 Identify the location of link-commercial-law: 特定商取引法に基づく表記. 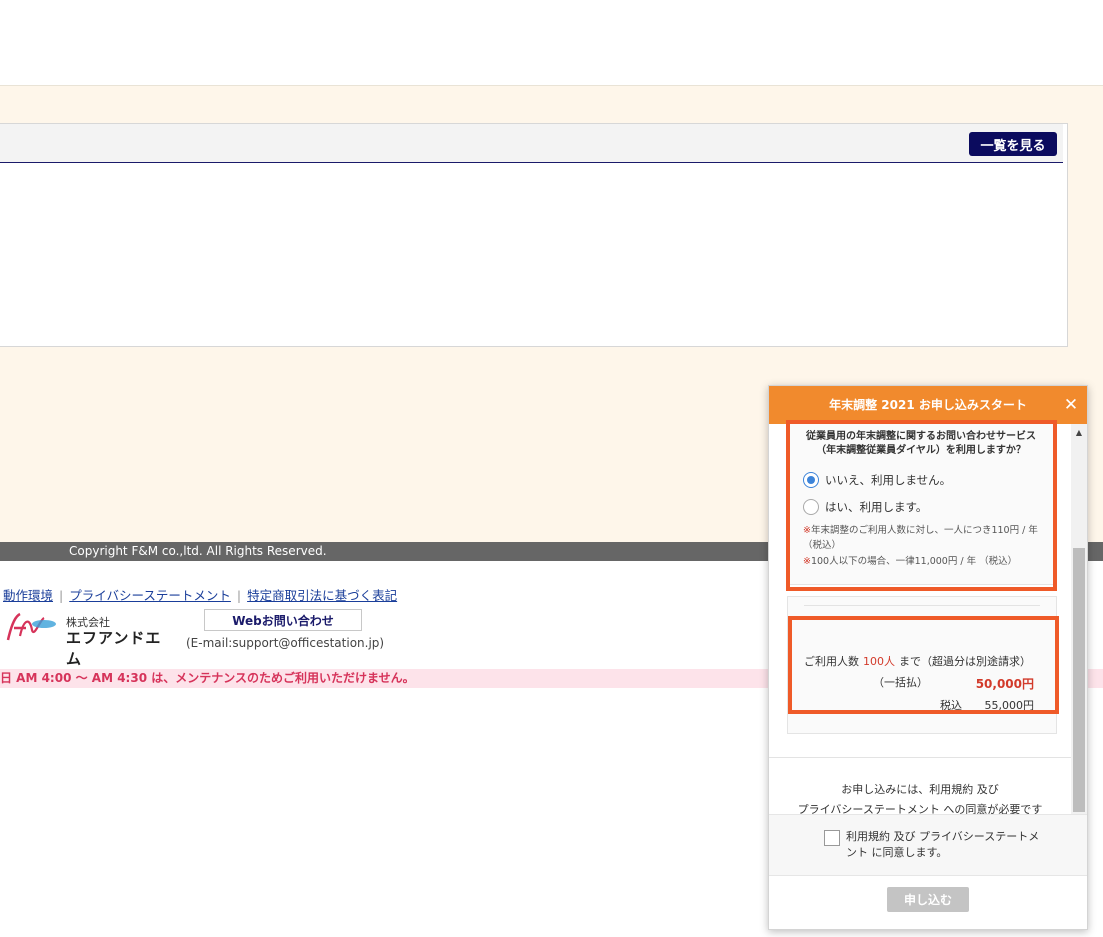
(322, 595).